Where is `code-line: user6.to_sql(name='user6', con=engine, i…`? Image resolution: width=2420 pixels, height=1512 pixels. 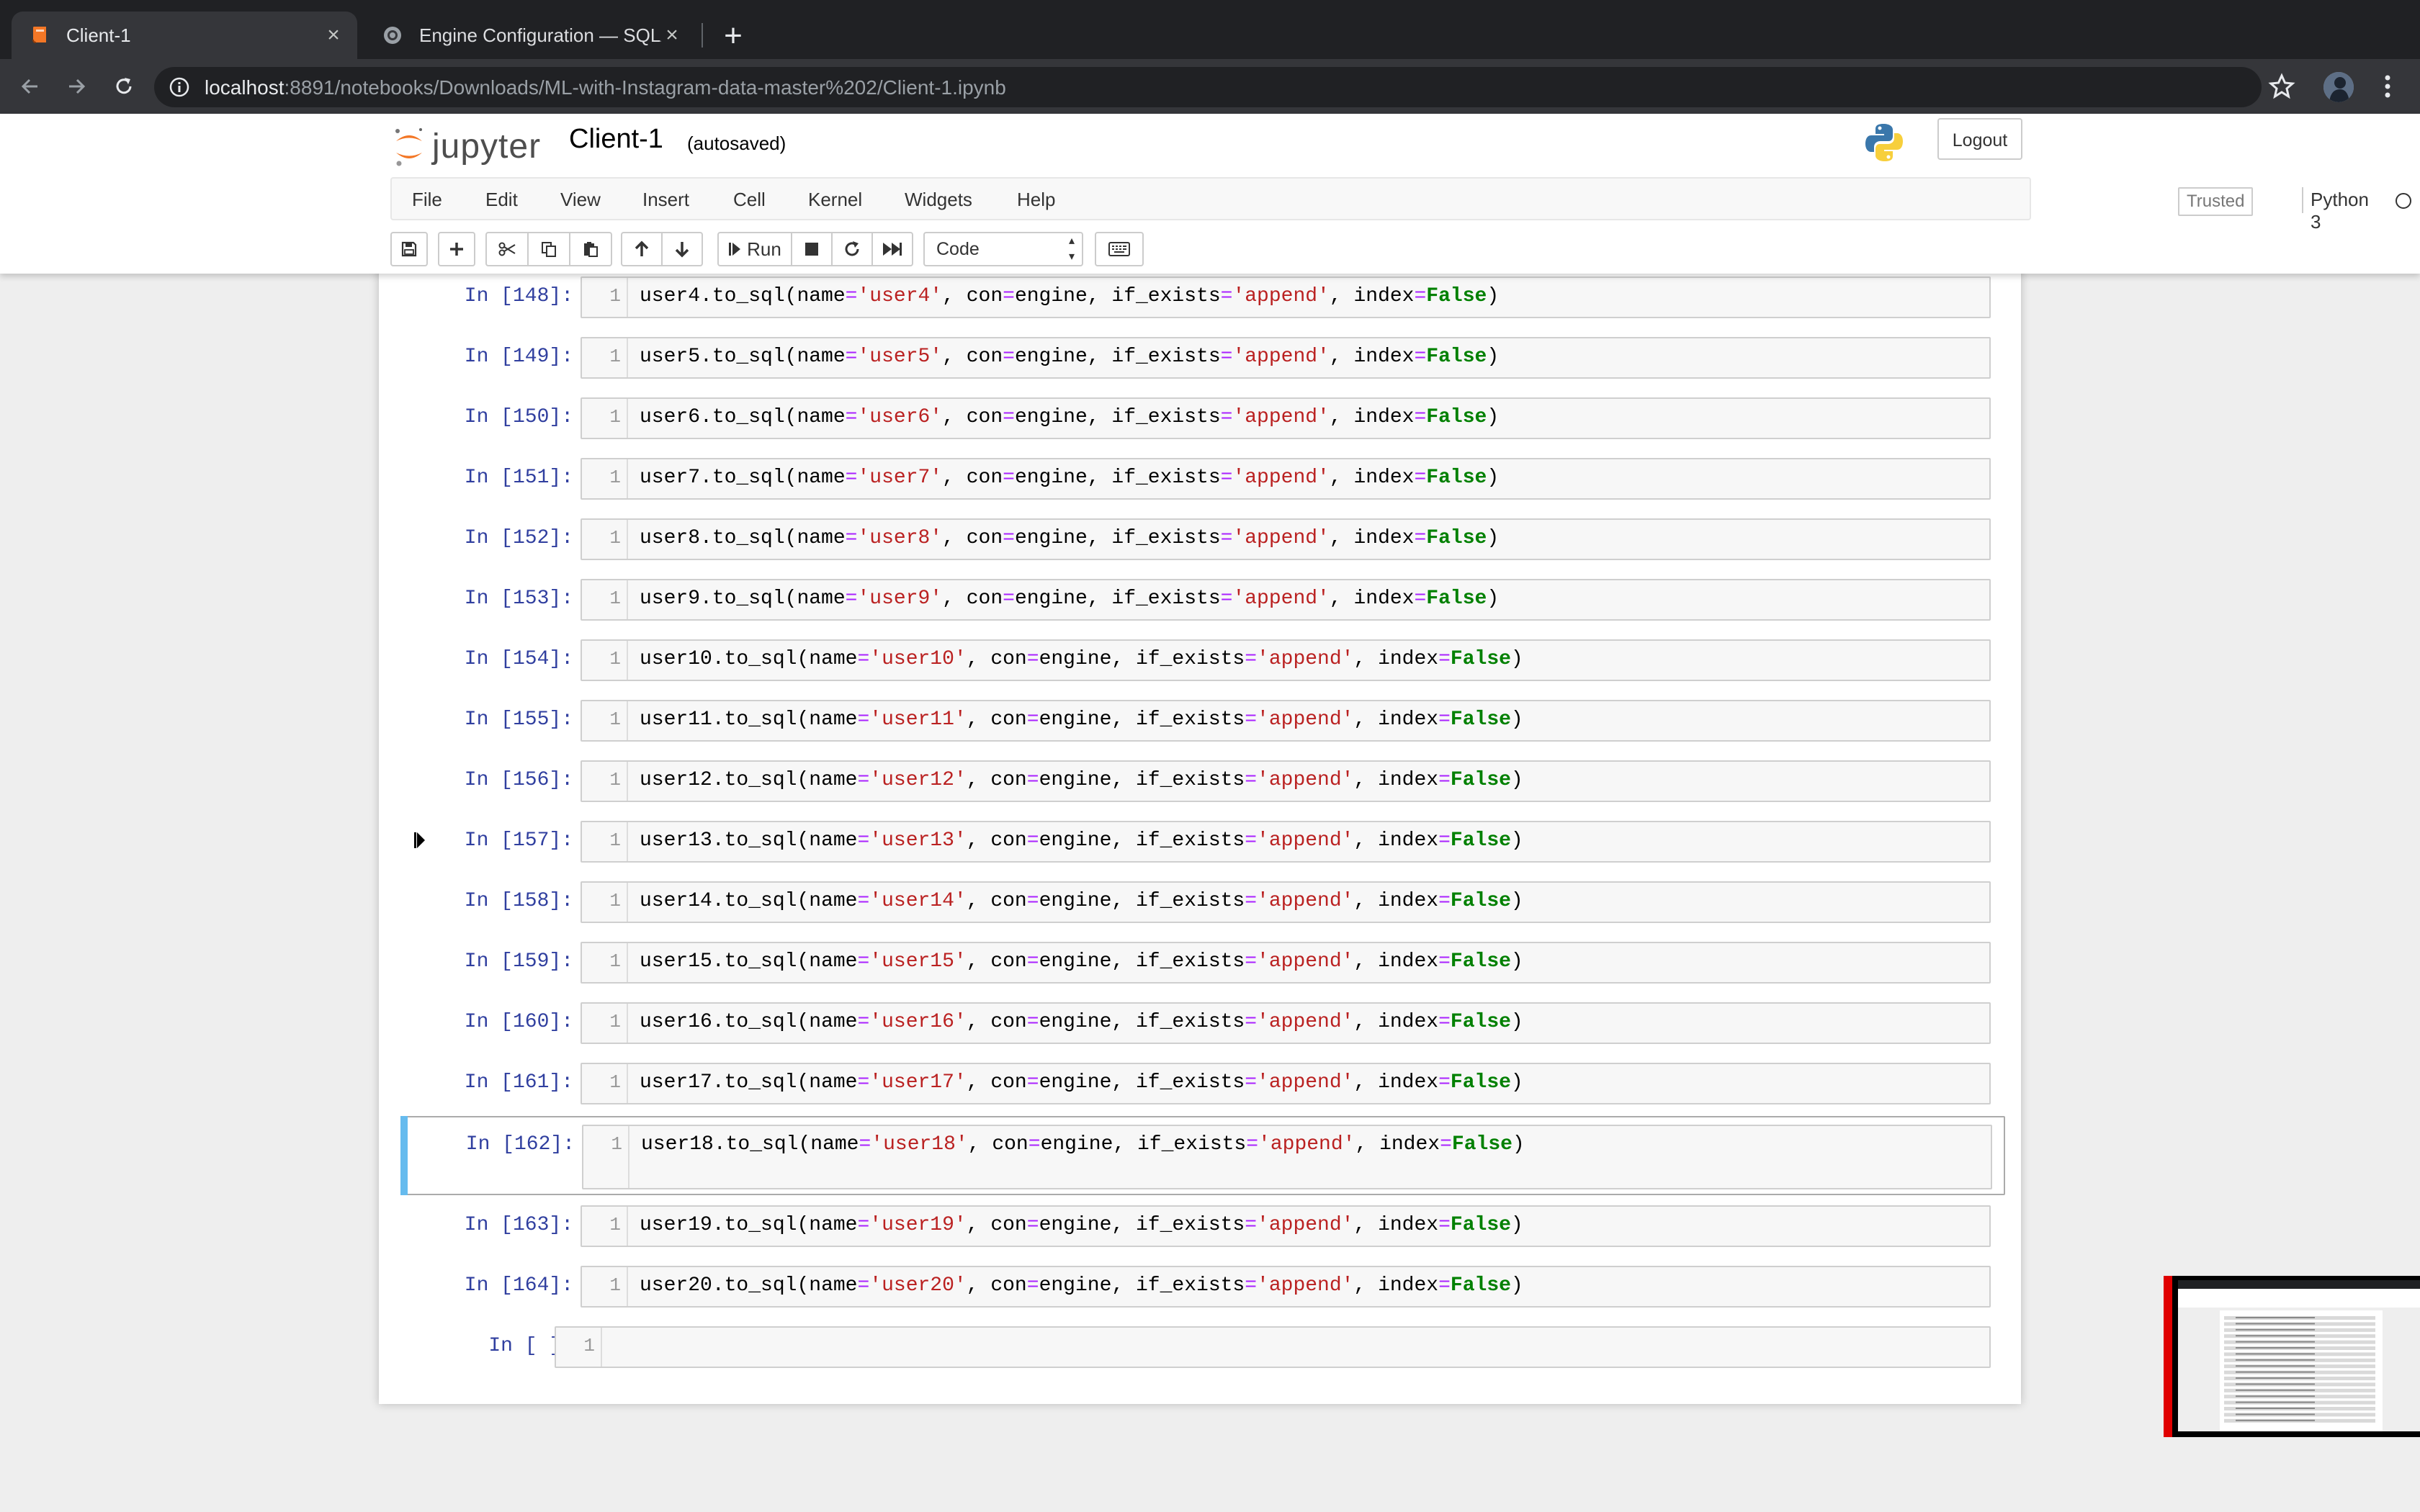
code-line: user6.to_sql(name='user6', con=engine, i… is located at coordinates (1069, 417).